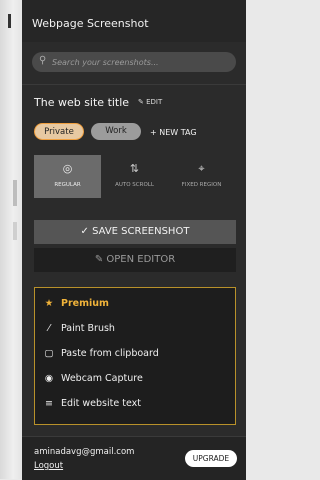  Describe the element at coordinates (49, 378) in the screenshot. I see `webcam-icon: ◉` at that location.